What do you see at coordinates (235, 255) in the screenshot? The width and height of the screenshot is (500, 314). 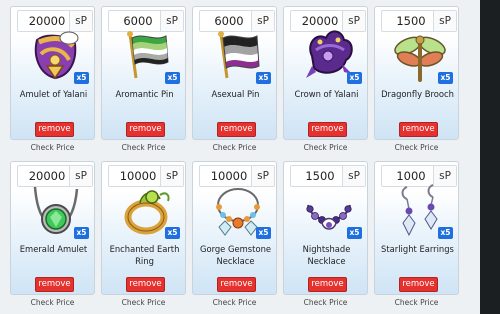 I see `item-name: Gorge Gemstone Necklace` at bounding box center [235, 255].